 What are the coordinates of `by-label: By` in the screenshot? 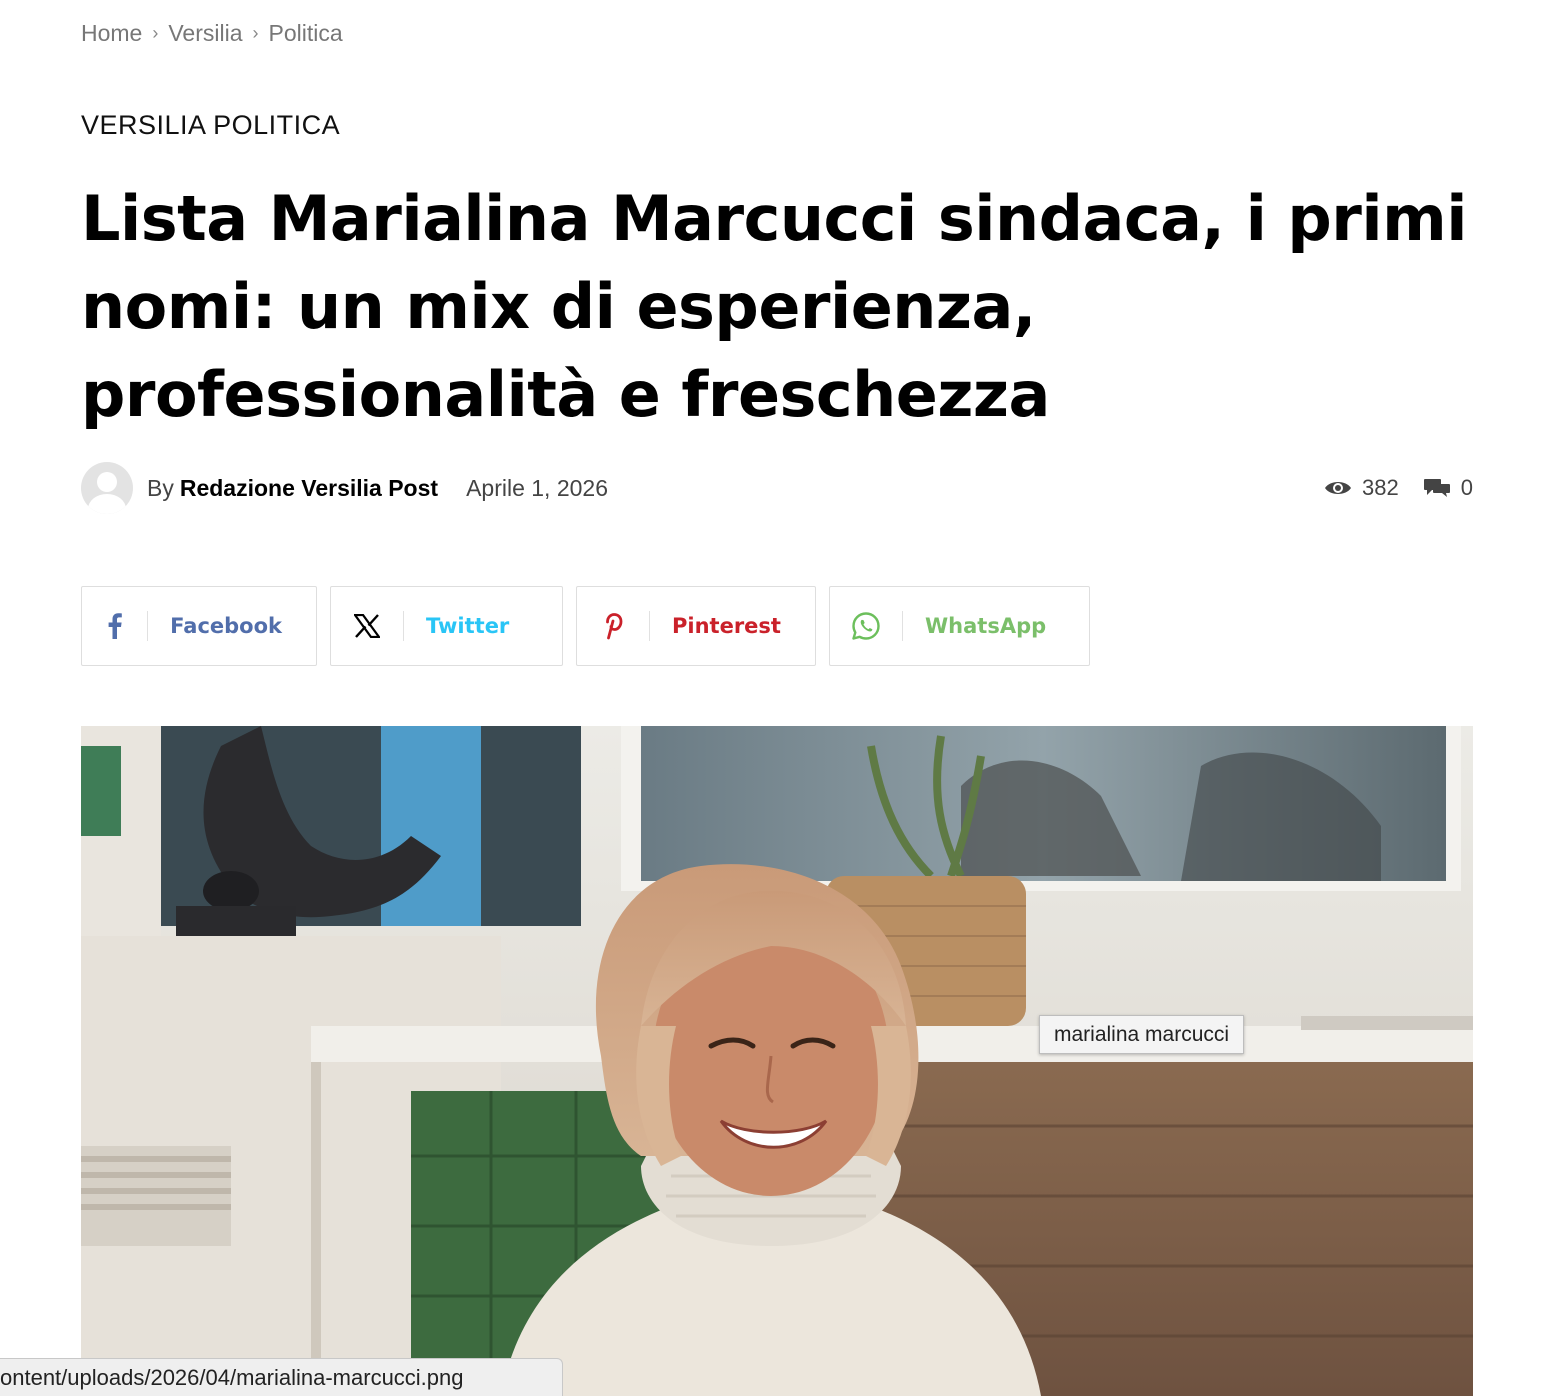 It's located at (160, 487).